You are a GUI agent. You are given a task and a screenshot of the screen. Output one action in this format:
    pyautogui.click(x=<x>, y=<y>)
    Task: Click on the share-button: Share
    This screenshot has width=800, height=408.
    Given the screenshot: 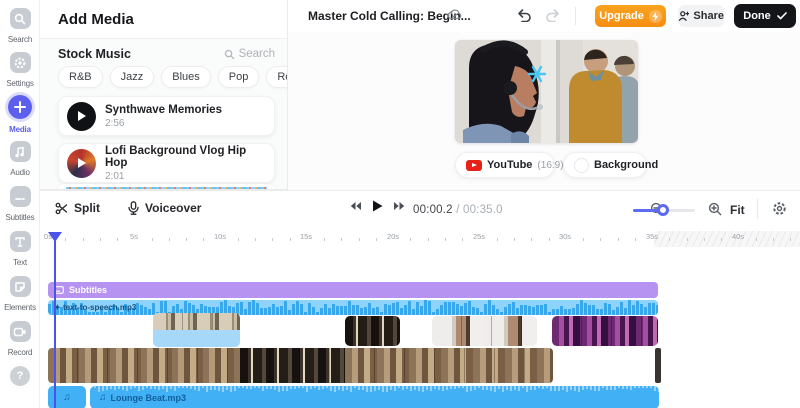 What is the action you would take?
    pyautogui.click(x=701, y=16)
    